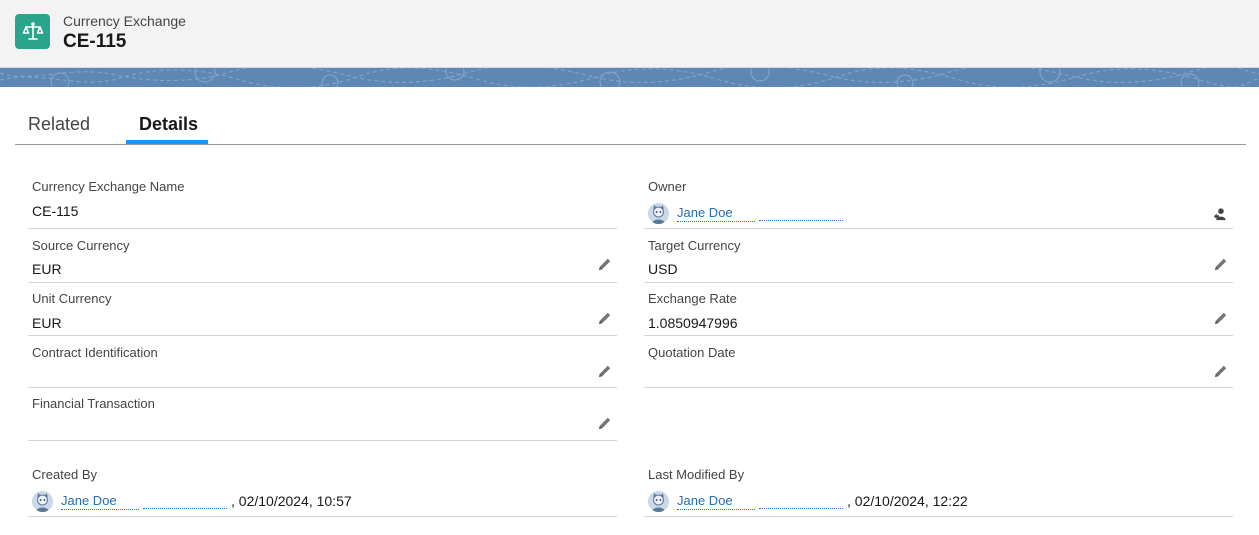  Describe the element at coordinates (59, 124) in the screenshot. I see `tab-related: Related` at that location.